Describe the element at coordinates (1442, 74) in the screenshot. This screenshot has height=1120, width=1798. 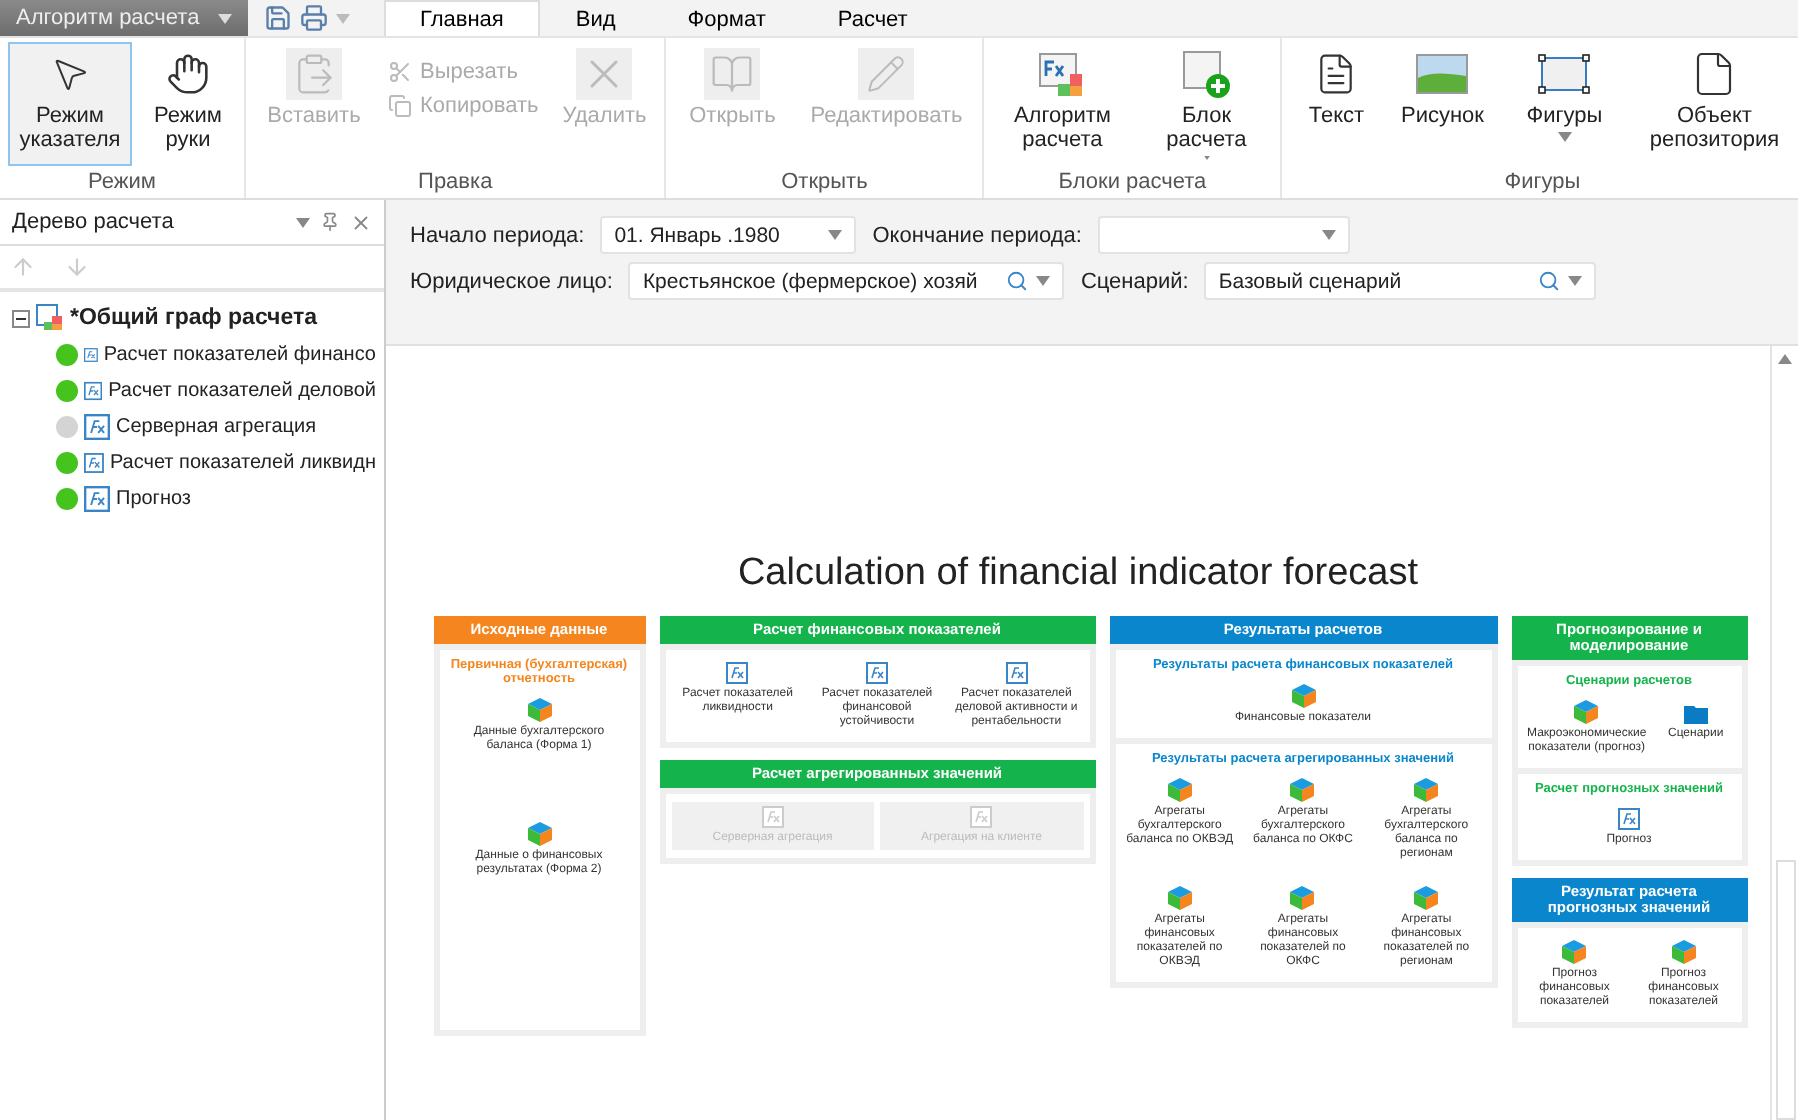
I see `image-icon` at that location.